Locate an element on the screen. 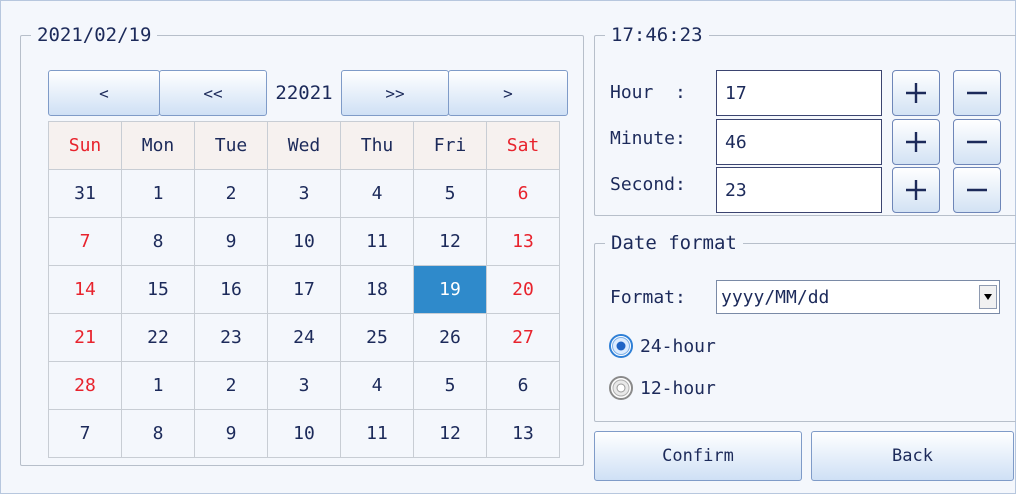 The image size is (1016, 494). format-select: yyyy/MM/dd is located at coordinates (858, 297).